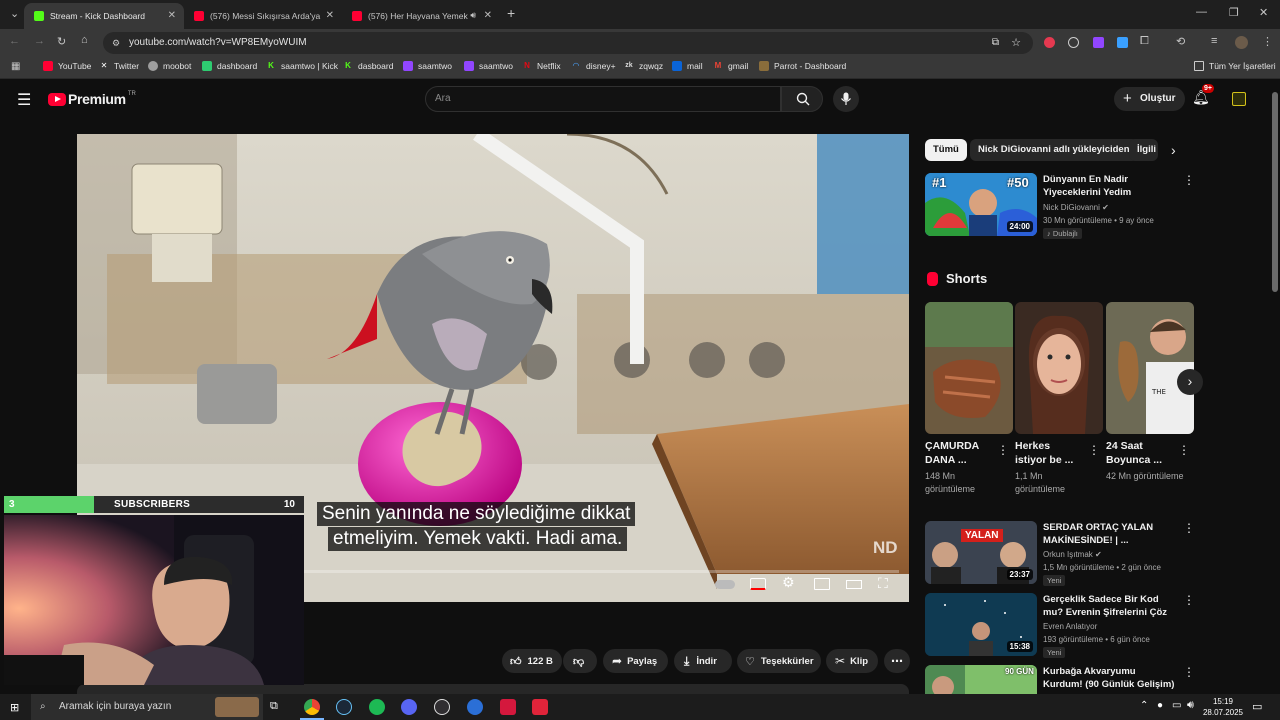 This screenshot has height=720, width=1280. I want to click on voice-search-button, so click(846, 99).